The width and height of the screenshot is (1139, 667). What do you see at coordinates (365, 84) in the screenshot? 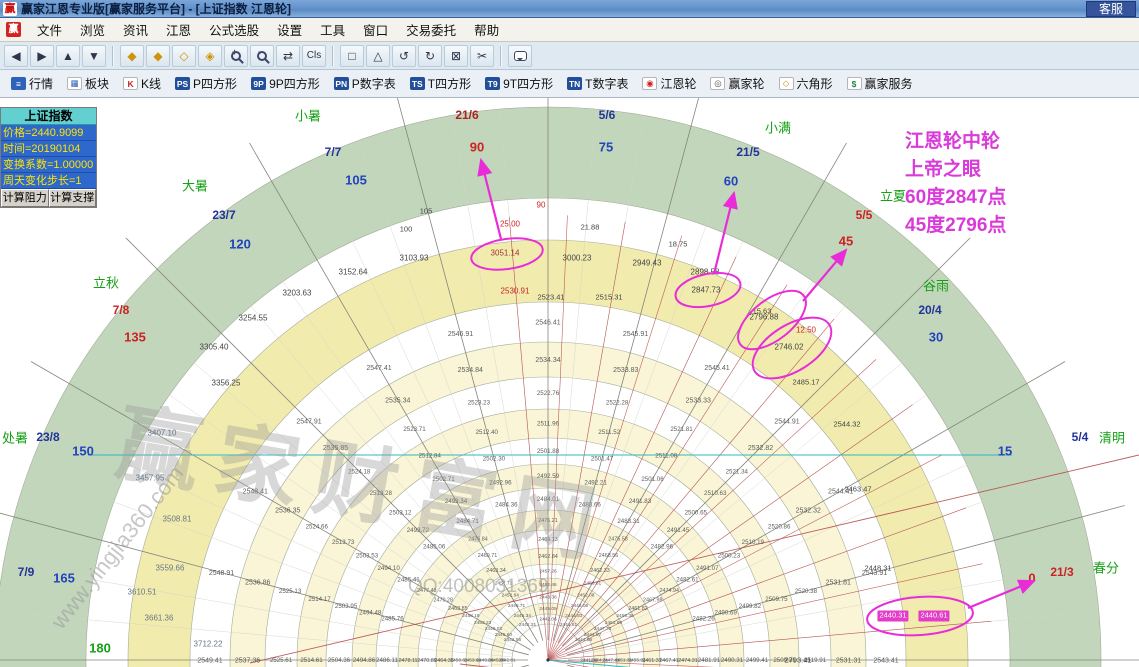
I see `feature-p-number-table: PN P数字表` at bounding box center [365, 84].